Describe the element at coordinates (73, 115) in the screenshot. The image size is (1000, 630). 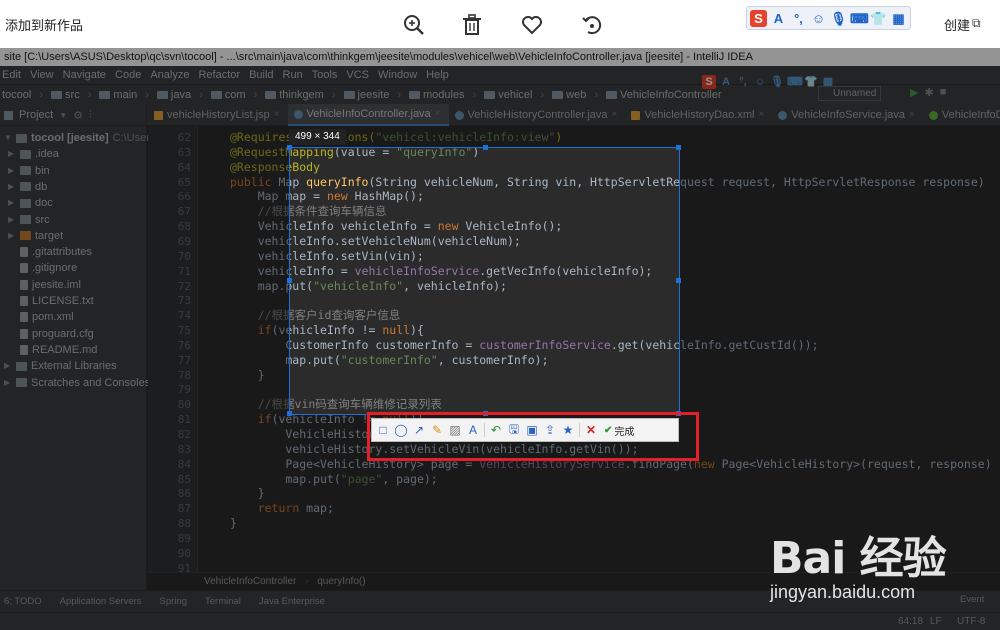
I see `project-panel-header: Project ▼ ⚙ ⫶` at that location.